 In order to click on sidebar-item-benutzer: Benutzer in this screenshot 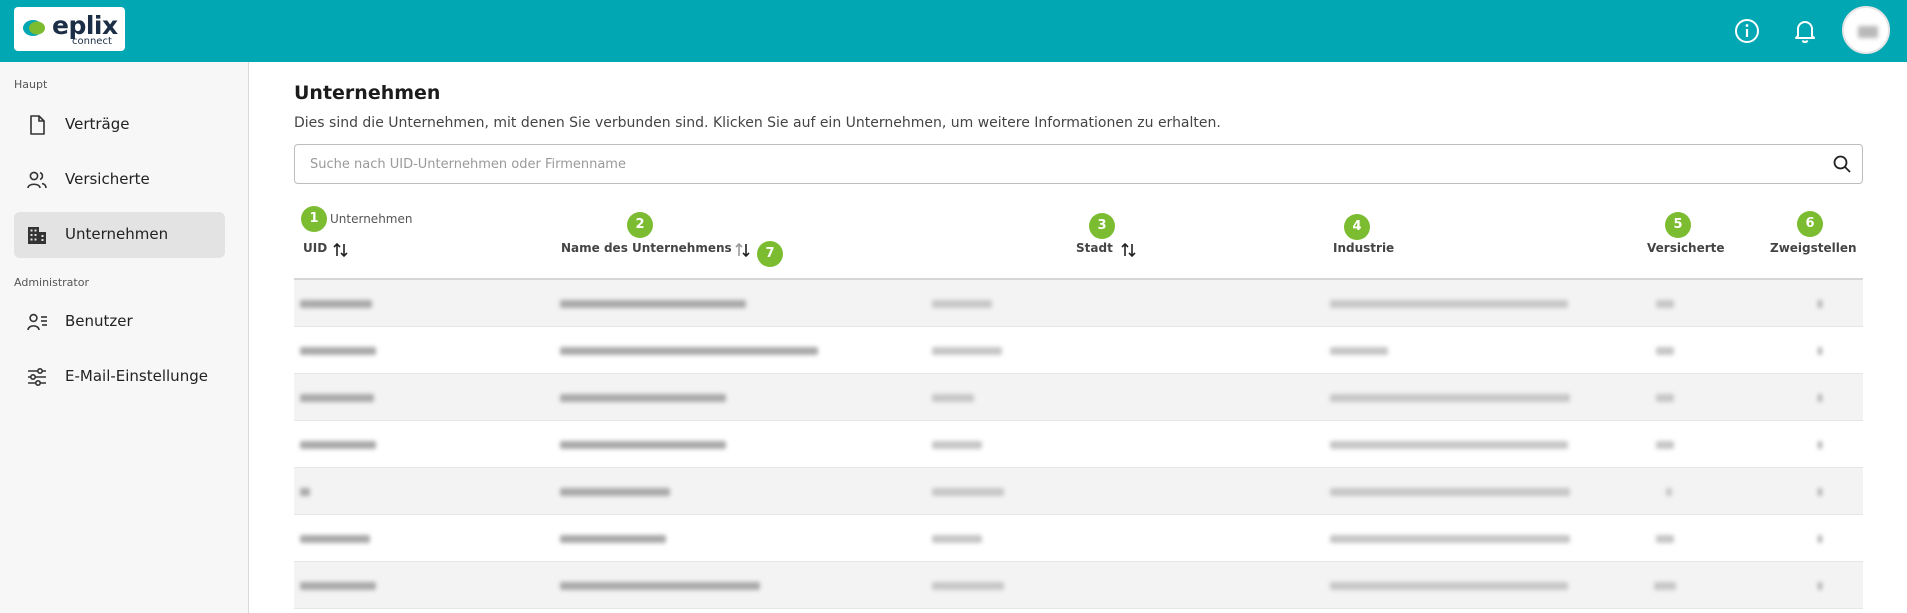, I will do `click(119, 322)`.